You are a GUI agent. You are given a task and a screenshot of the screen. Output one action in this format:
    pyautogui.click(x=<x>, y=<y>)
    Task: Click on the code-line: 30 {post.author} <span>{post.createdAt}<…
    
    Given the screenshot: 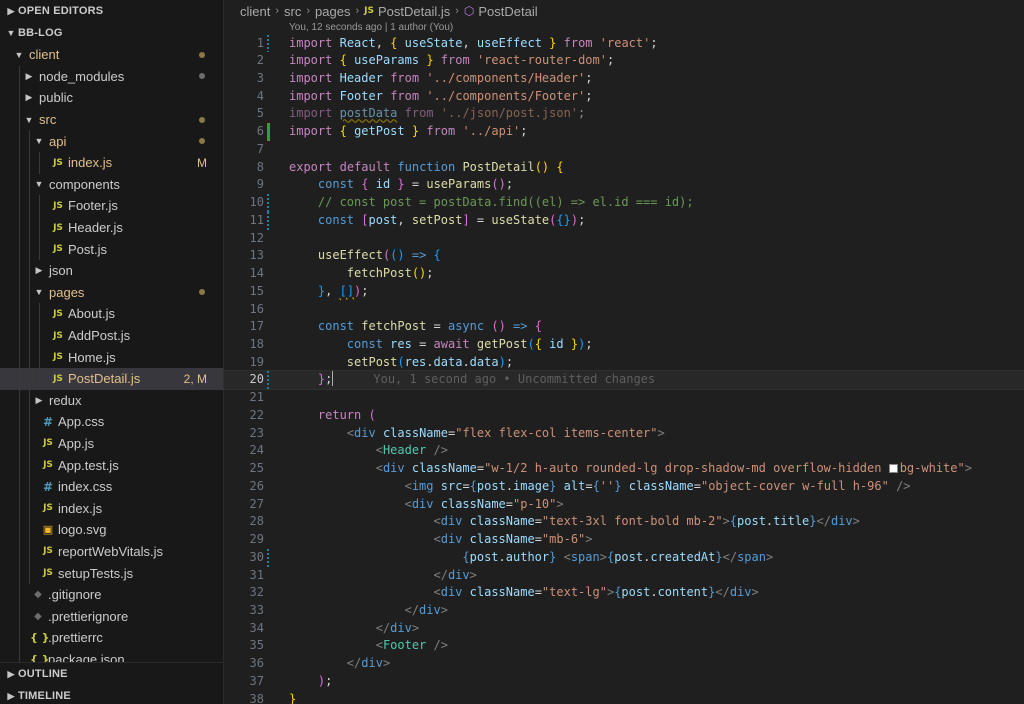 What is the action you would take?
    pyautogui.click(x=624, y=557)
    